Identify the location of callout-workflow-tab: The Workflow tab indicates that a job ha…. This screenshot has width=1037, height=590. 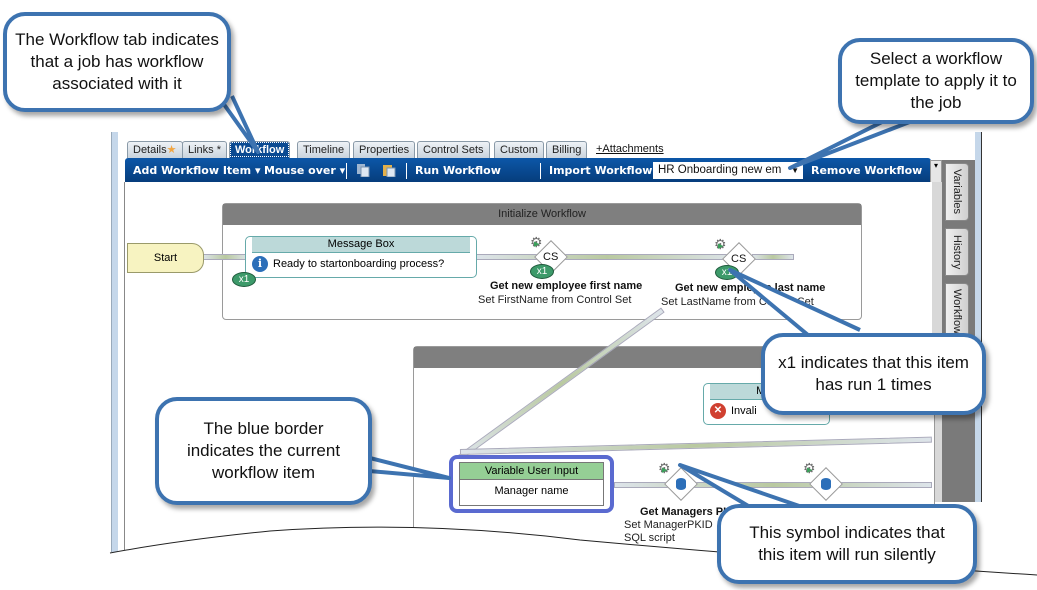
(117, 62).